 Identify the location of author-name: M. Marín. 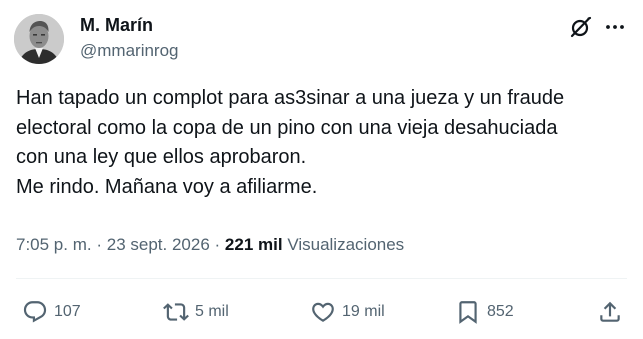
(116, 25).